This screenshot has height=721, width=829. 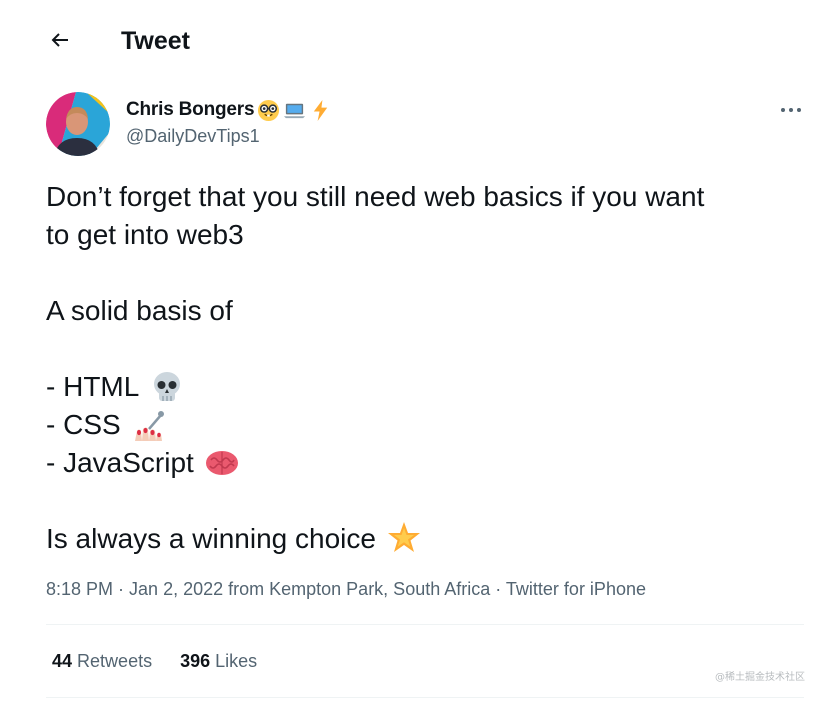 I want to click on avatar, so click(x=78, y=124).